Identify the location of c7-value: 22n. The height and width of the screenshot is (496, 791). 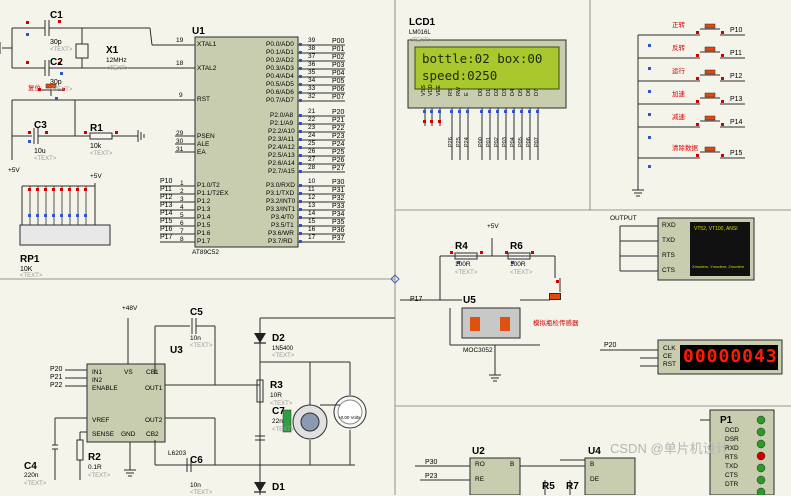
(277, 421).